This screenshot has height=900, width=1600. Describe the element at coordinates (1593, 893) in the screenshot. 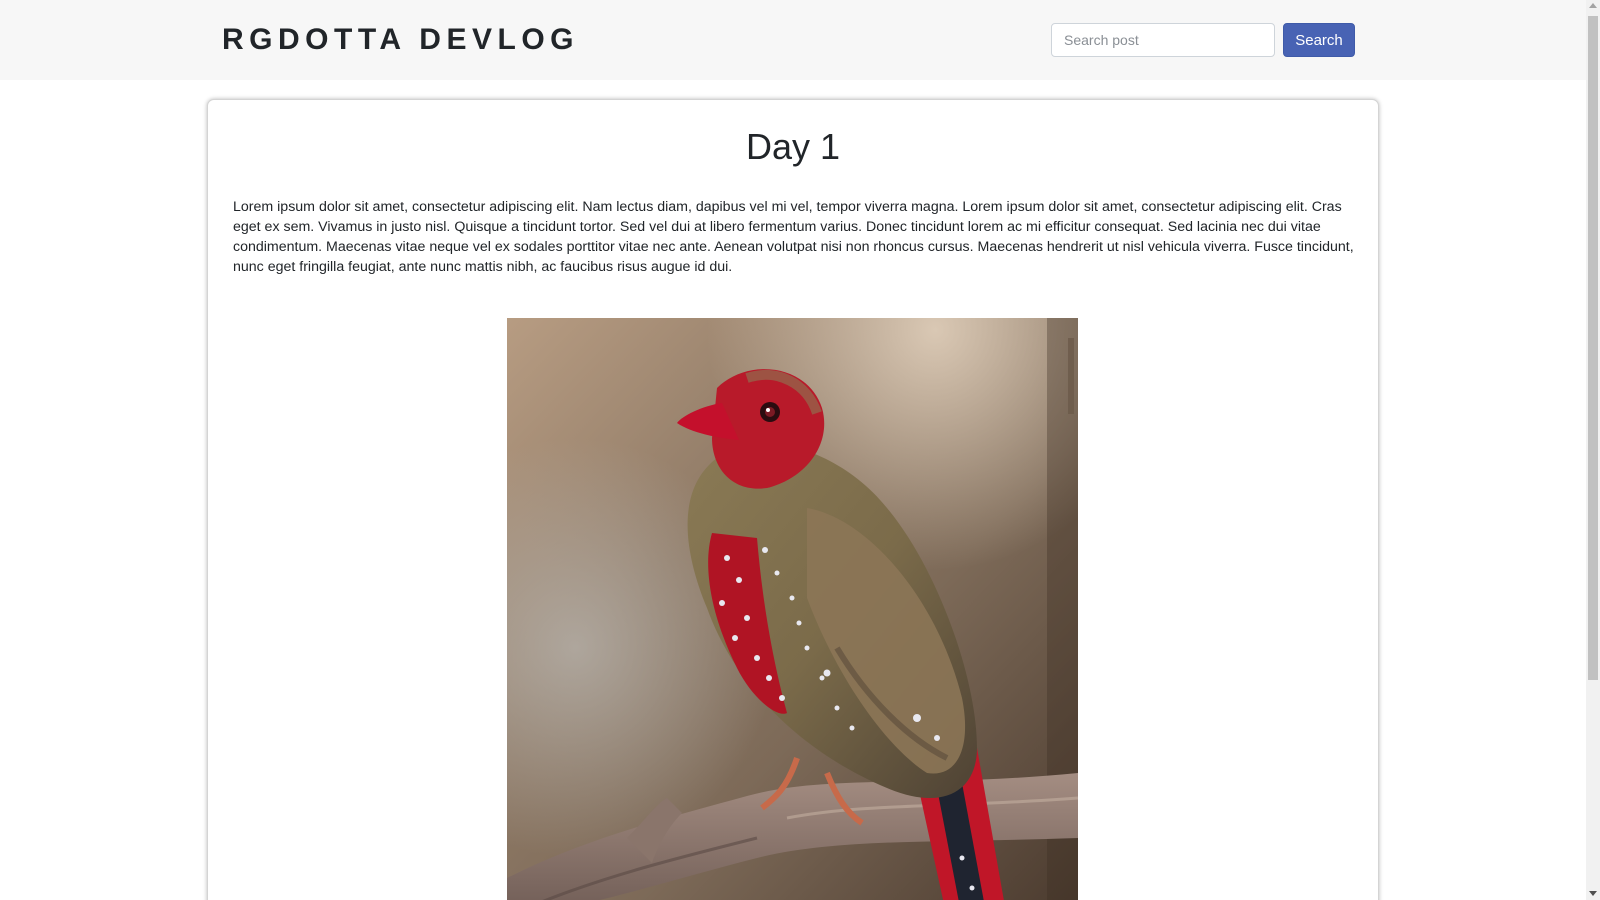

I see `scroll-down-arrow-icon` at that location.